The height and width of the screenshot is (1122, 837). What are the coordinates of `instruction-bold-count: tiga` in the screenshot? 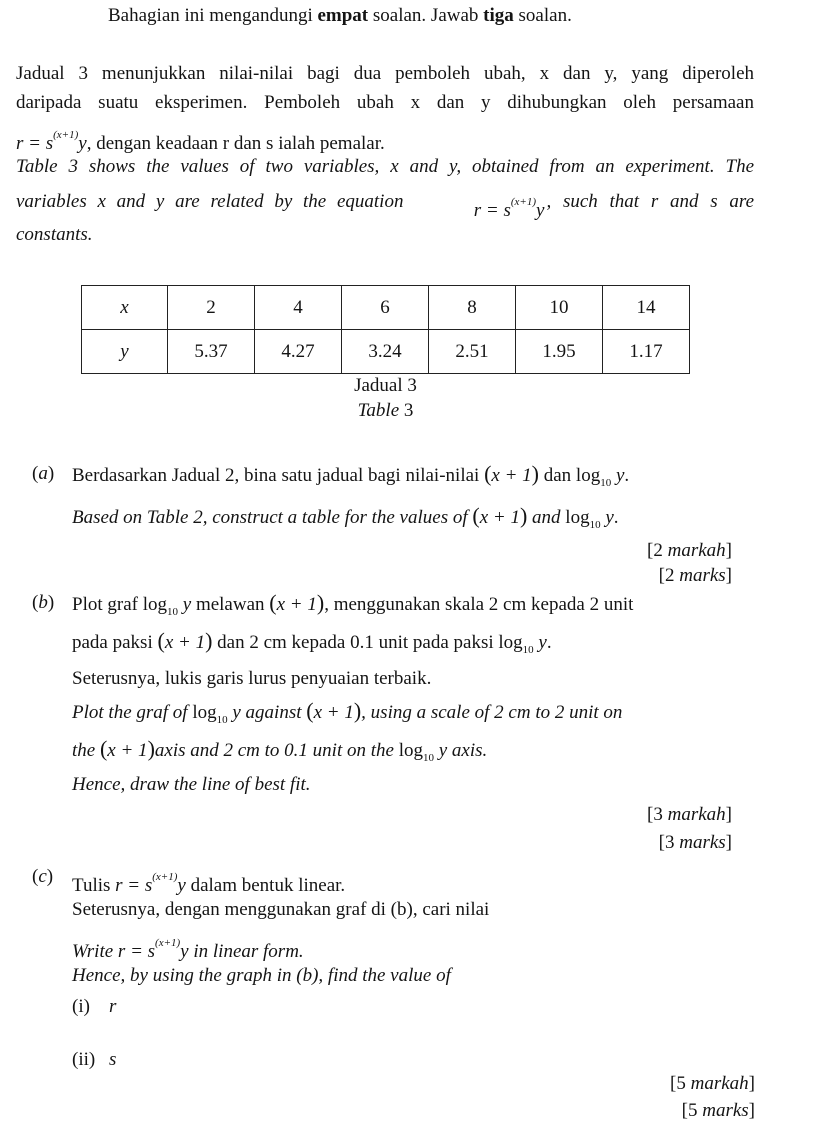 It's located at (498, 15).